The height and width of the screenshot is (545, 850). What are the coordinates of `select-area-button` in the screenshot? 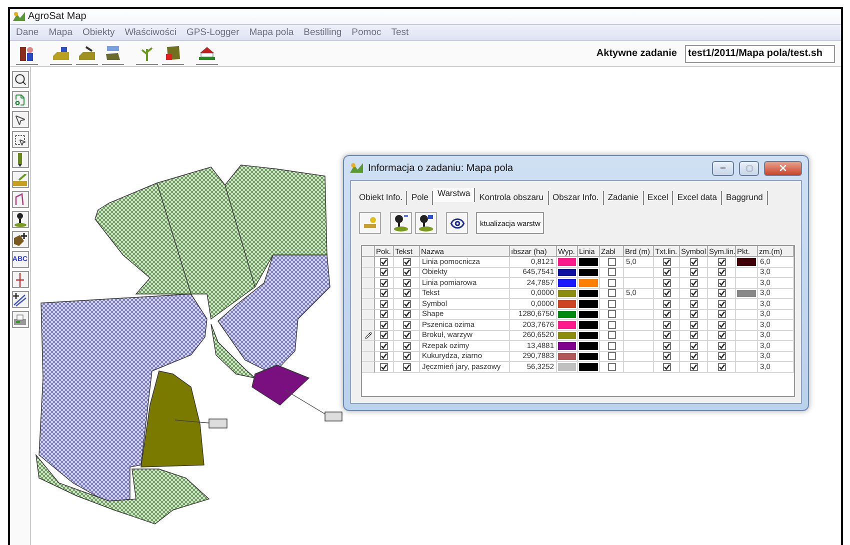 It's located at (20, 139).